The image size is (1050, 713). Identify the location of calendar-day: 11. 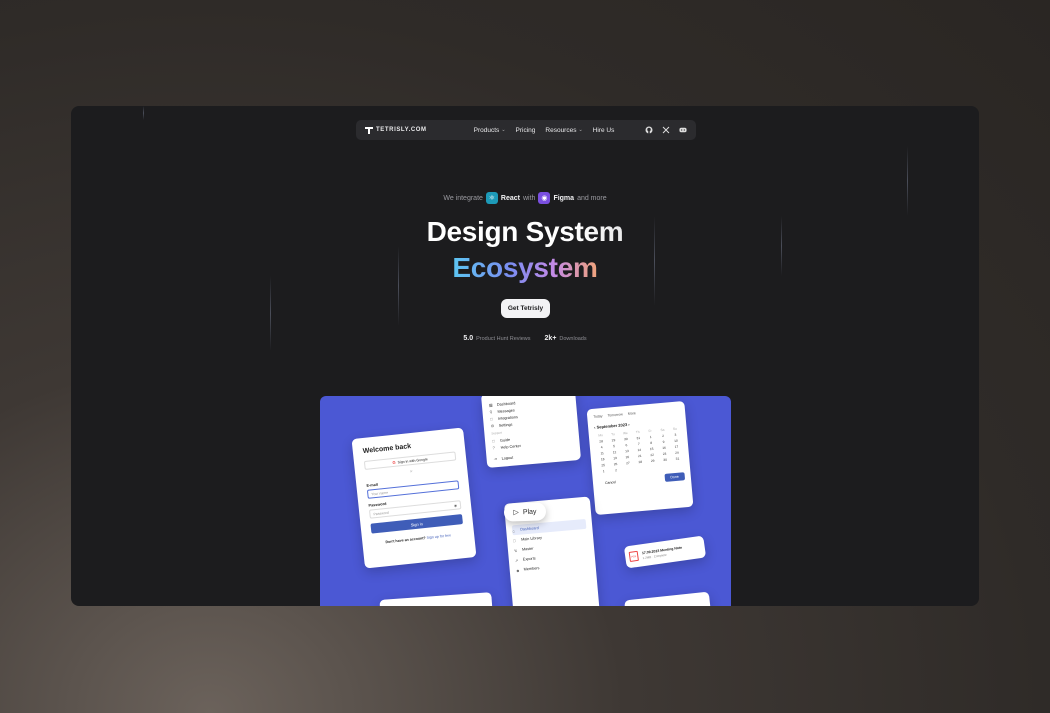
(602, 453).